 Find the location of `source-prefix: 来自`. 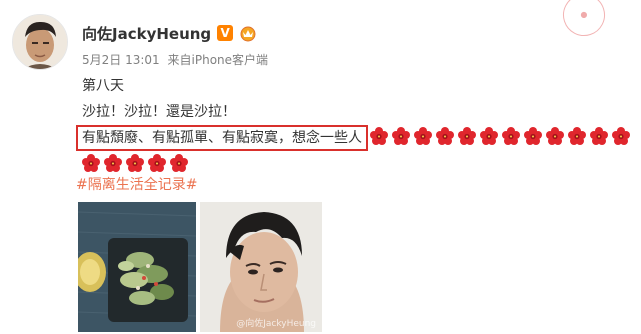

source-prefix: 来自 is located at coordinates (179, 60).